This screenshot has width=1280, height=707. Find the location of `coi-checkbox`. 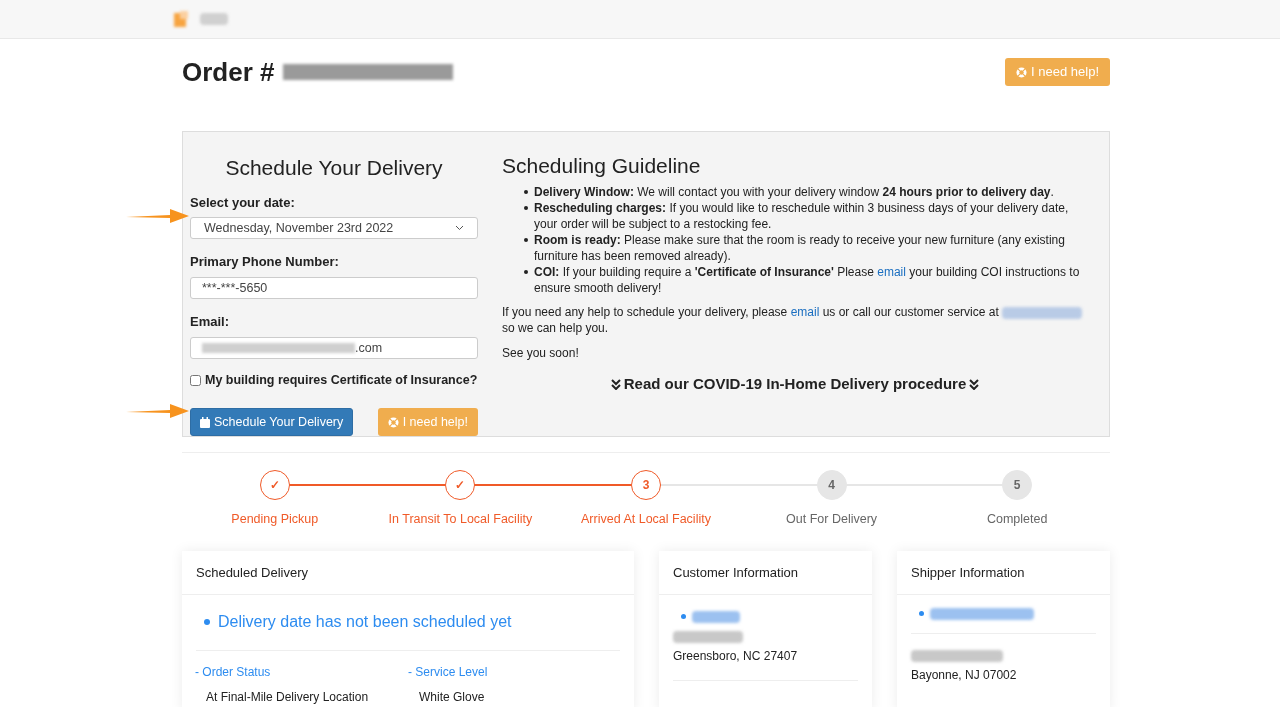

coi-checkbox is located at coordinates (195, 381).